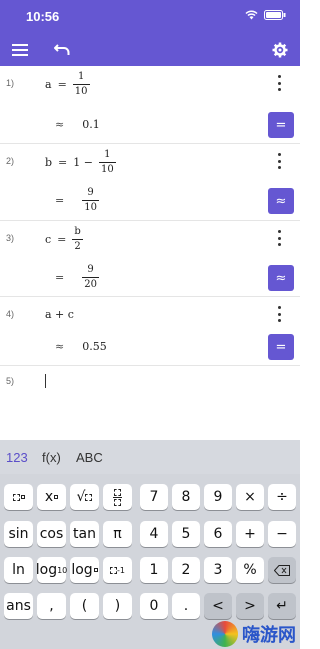 This screenshot has width=320, height=649. Describe the element at coordinates (10, 381) in the screenshot. I see `row-number: 5)` at that location.